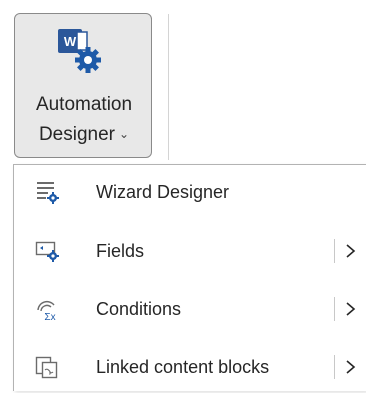 The image size is (366, 393). I want to click on fields-icon, so click(47, 251).